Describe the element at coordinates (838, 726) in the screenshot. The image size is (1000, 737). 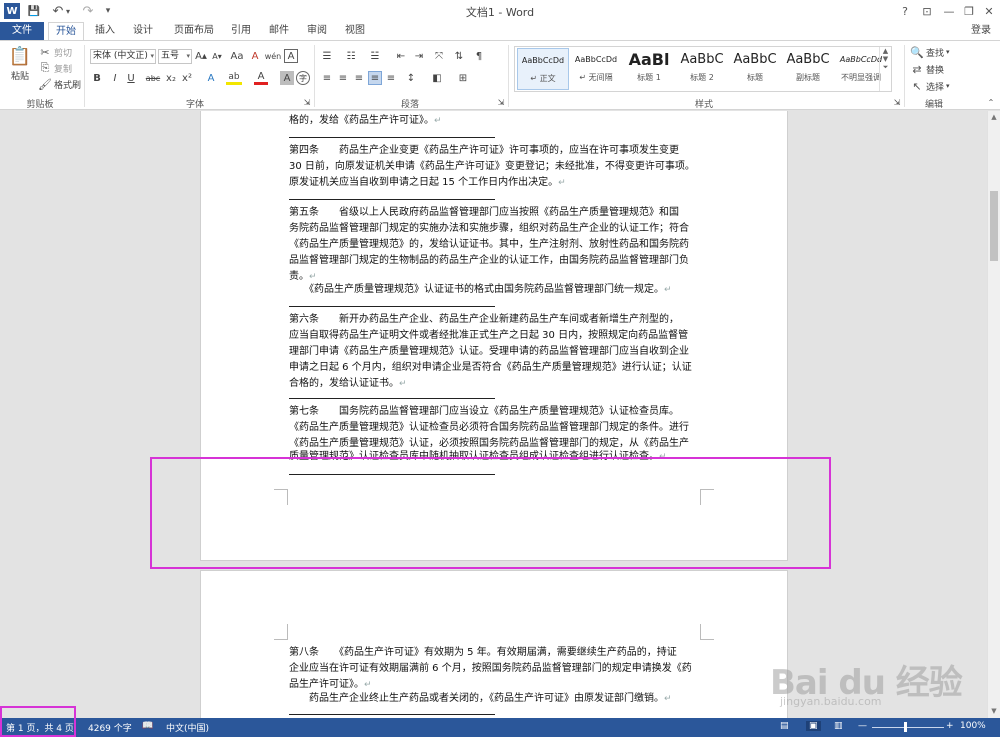
I see `web-layout-icon: ▥` at that location.